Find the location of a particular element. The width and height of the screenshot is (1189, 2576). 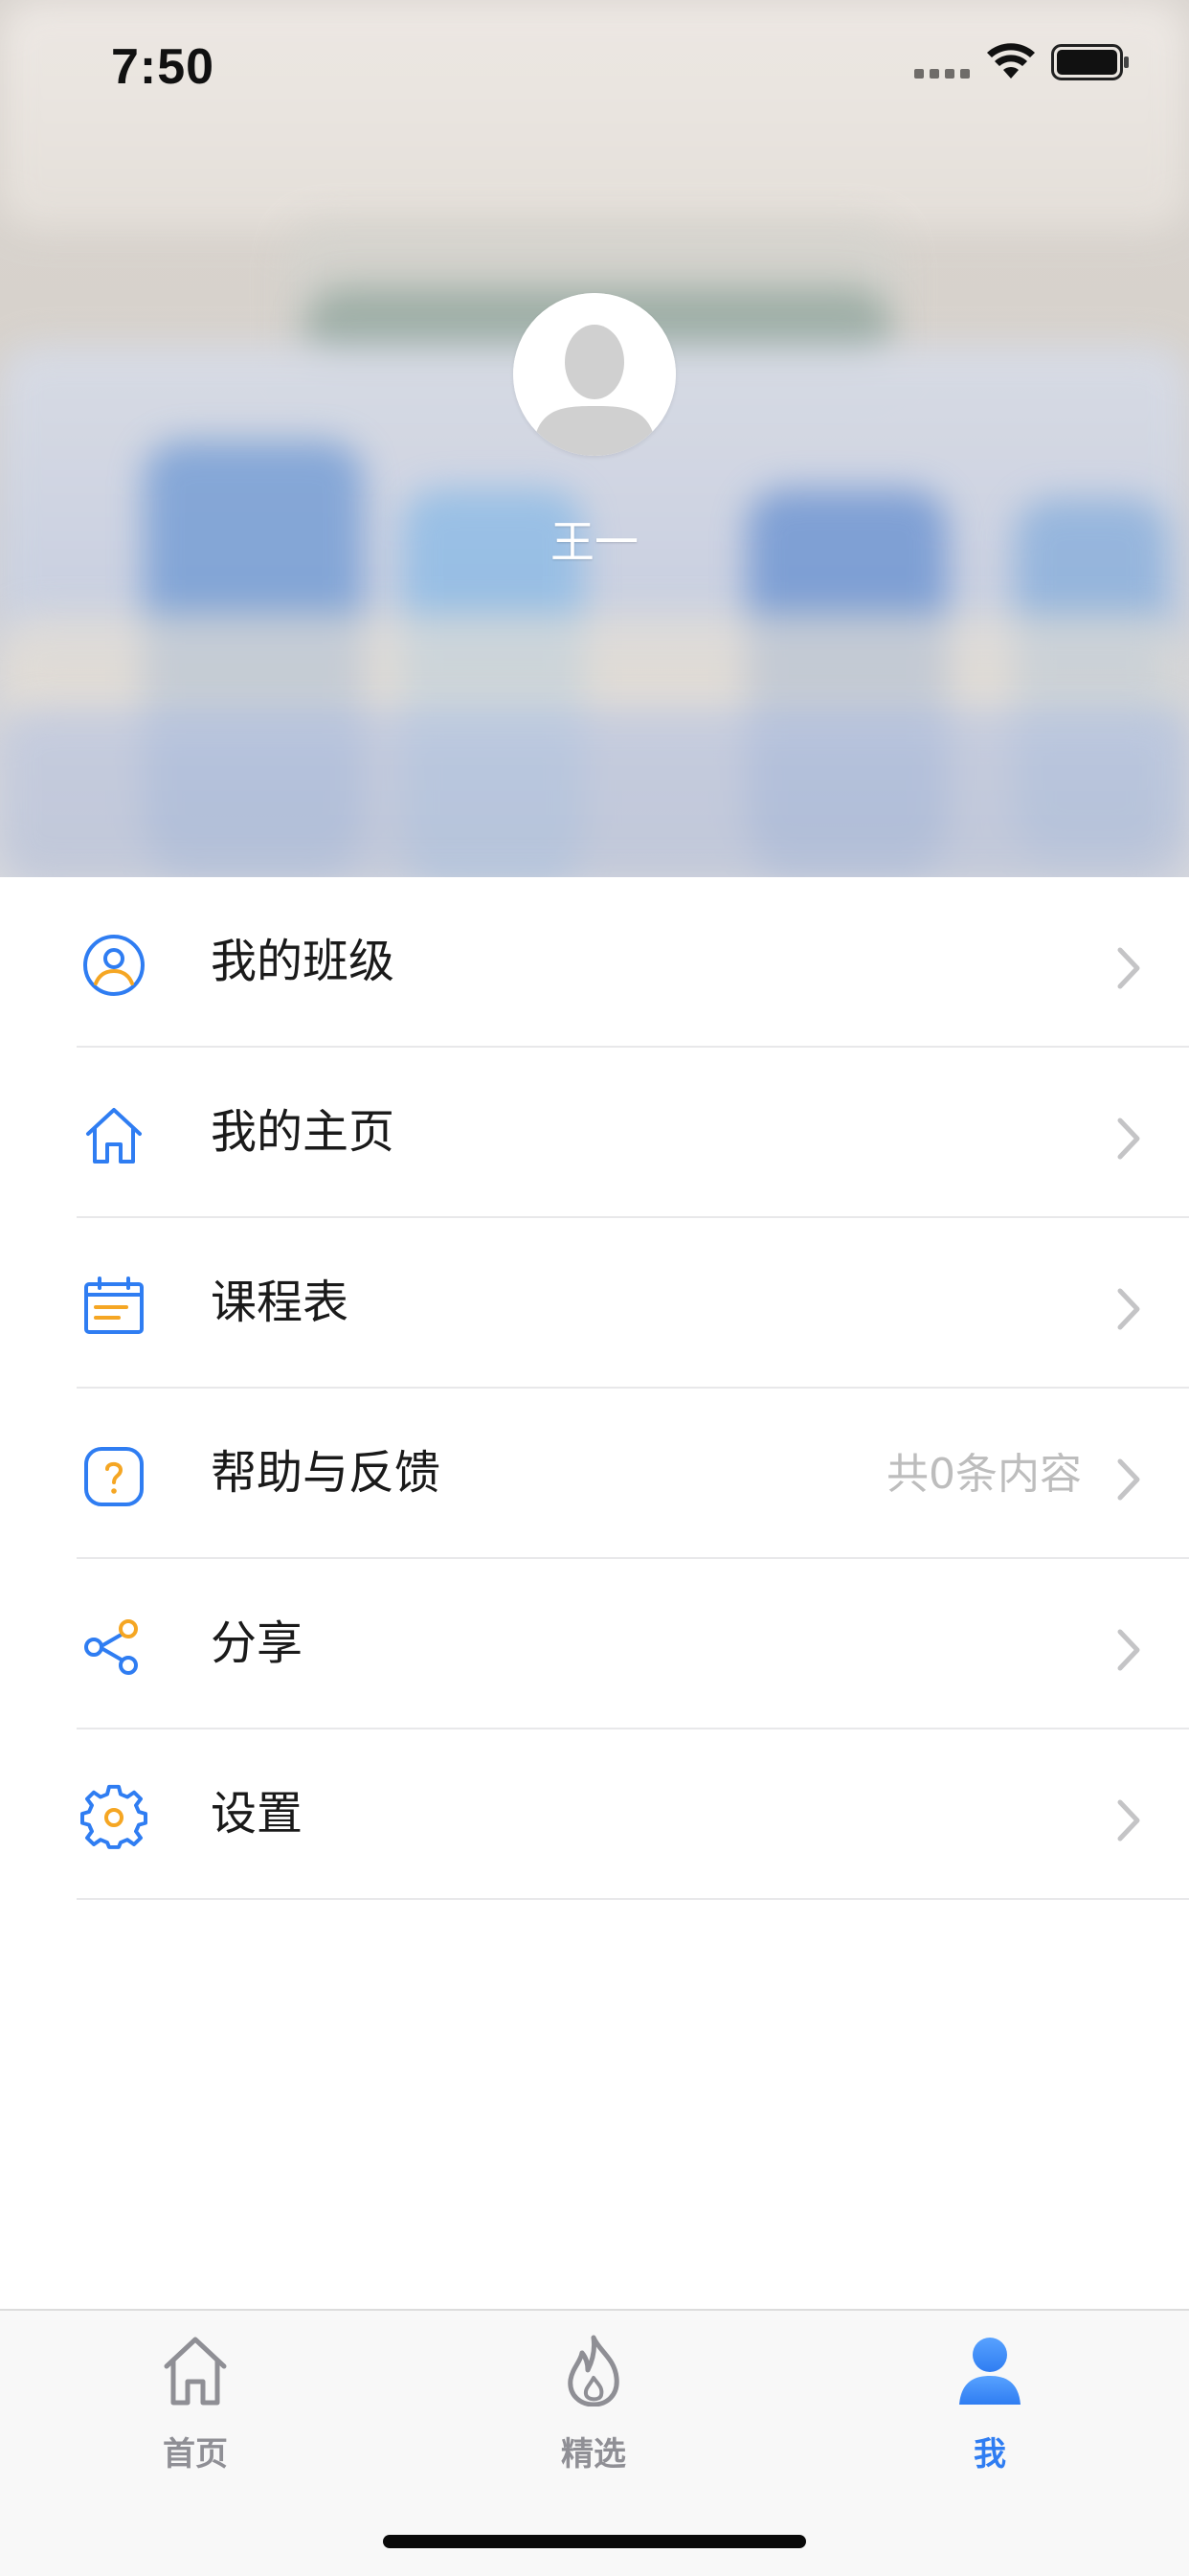

user-name: 王一 is located at coordinates (594, 542).